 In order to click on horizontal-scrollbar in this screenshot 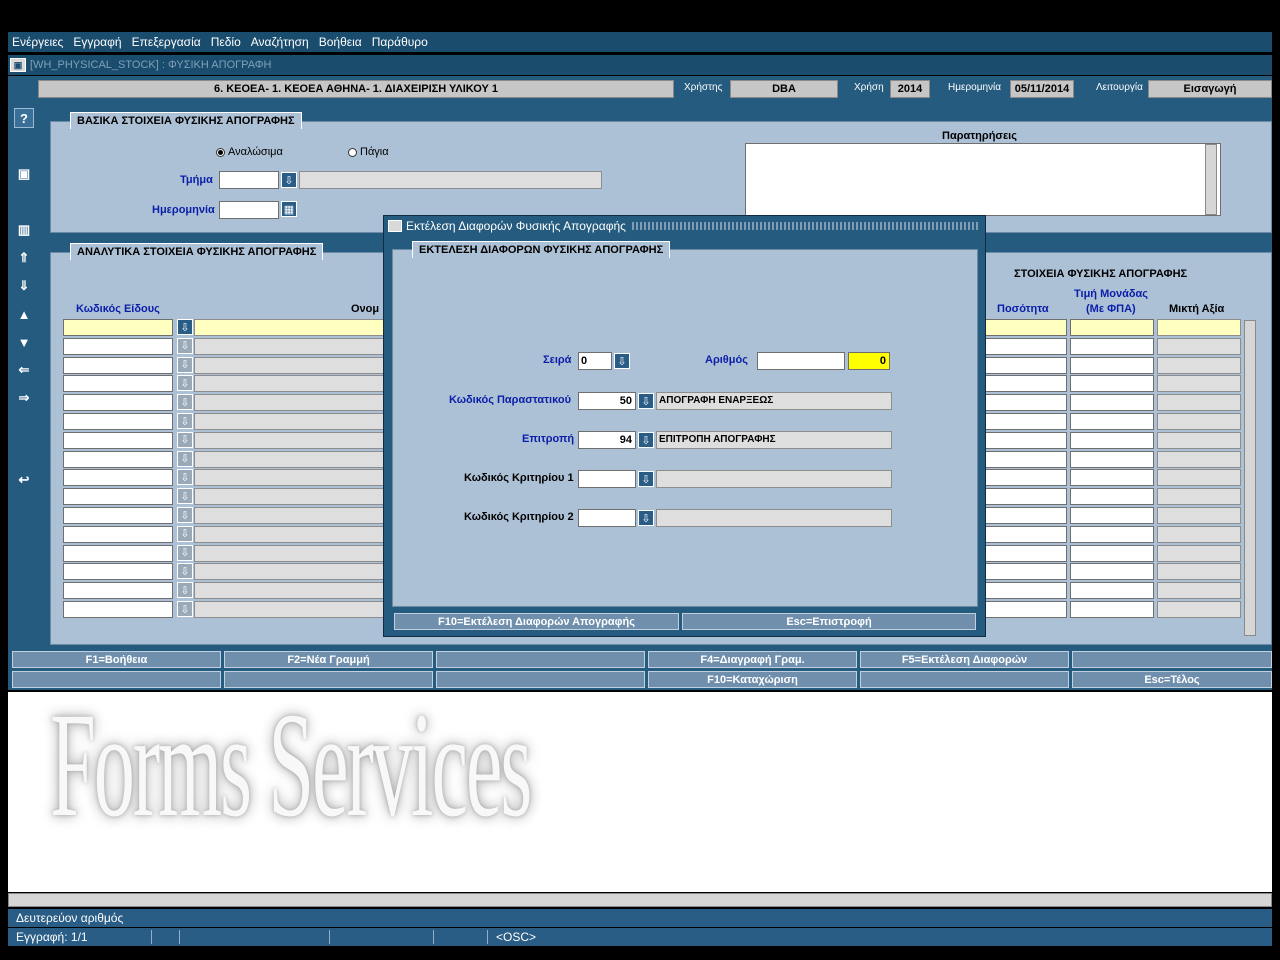, I will do `click(640, 900)`.